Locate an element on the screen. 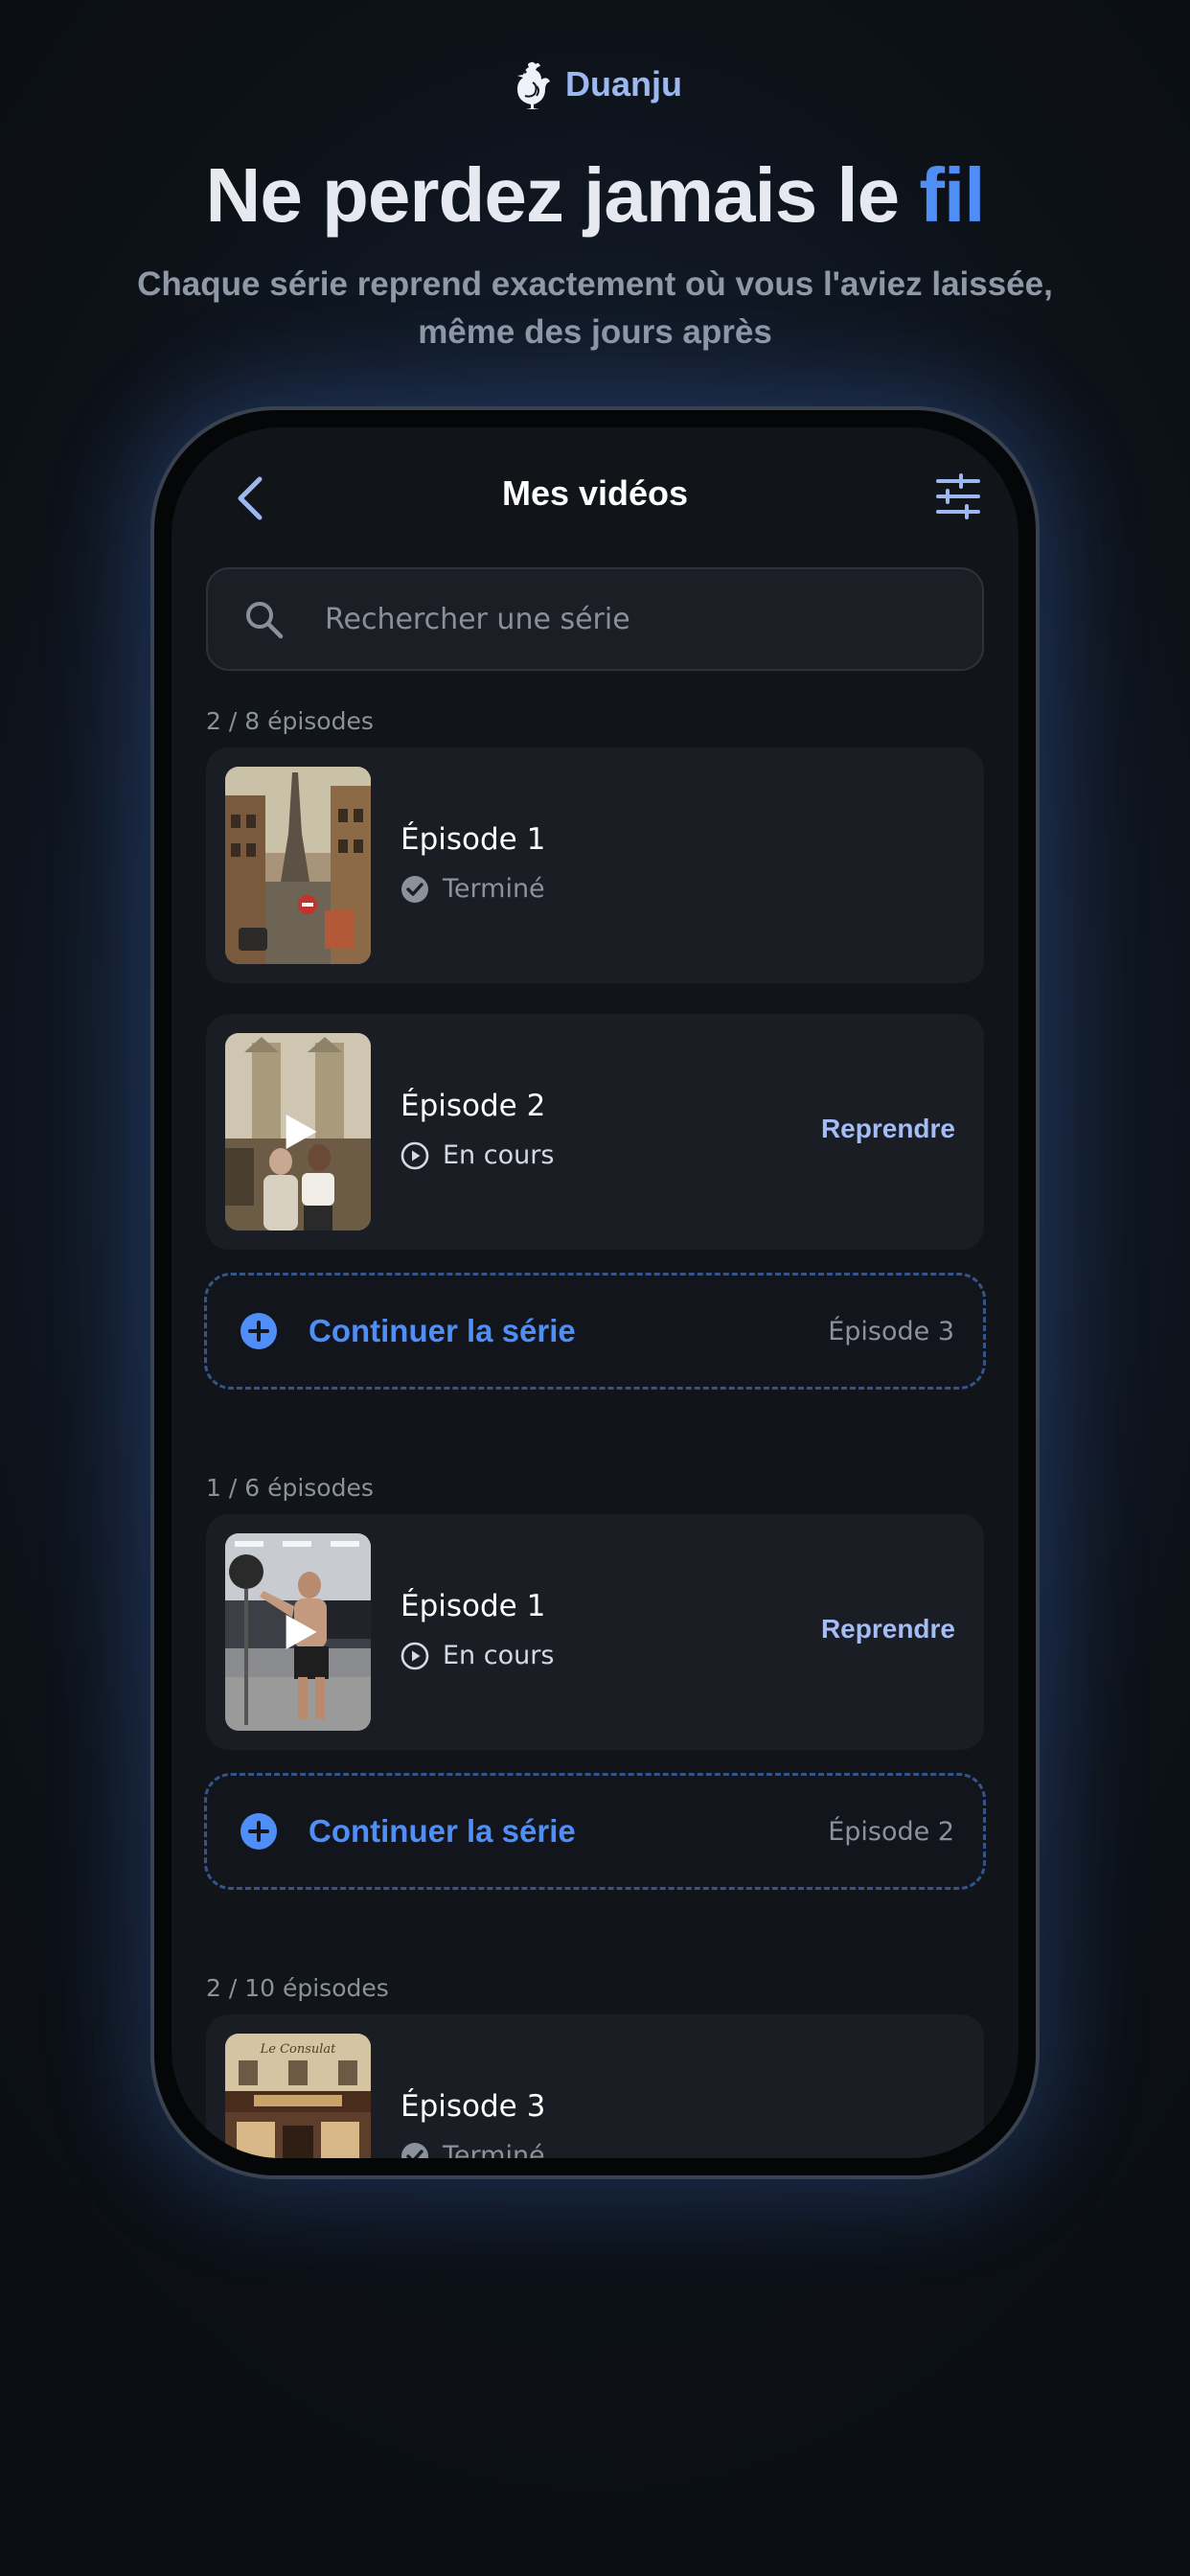 The height and width of the screenshot is (2576, 1190). search-input is located at coordinates (612, 619).